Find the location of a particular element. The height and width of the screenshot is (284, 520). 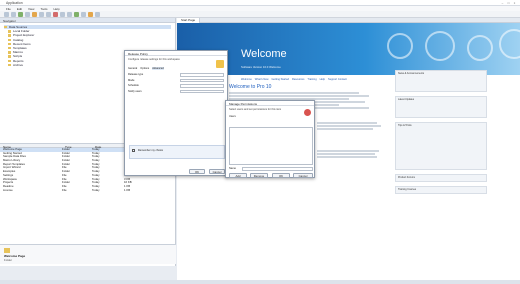

paste-icon is located at coordinates (48, 14).